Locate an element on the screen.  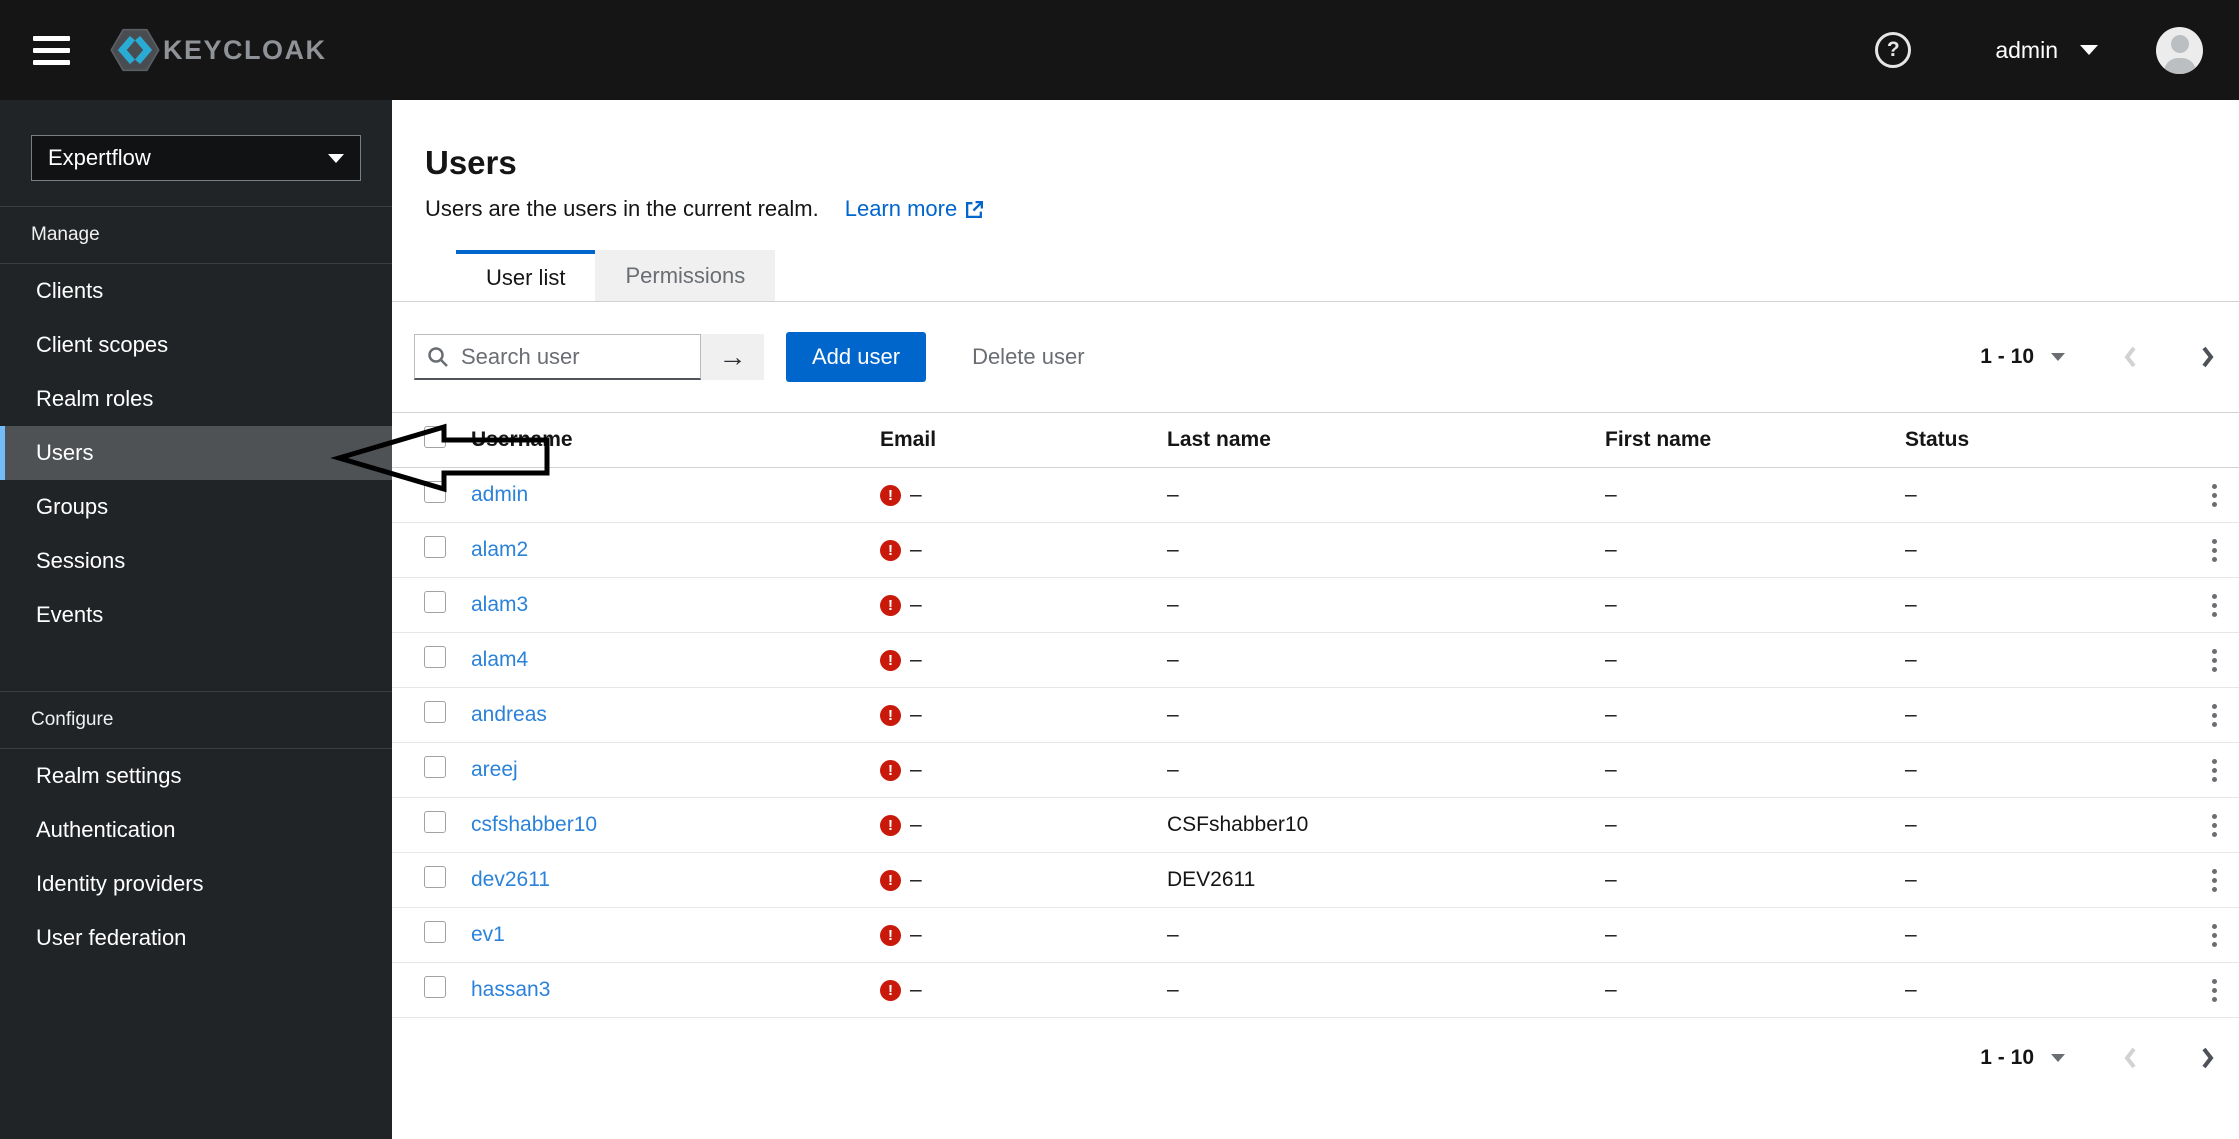
search-submit-button: → is located at coordinates (732, 357).